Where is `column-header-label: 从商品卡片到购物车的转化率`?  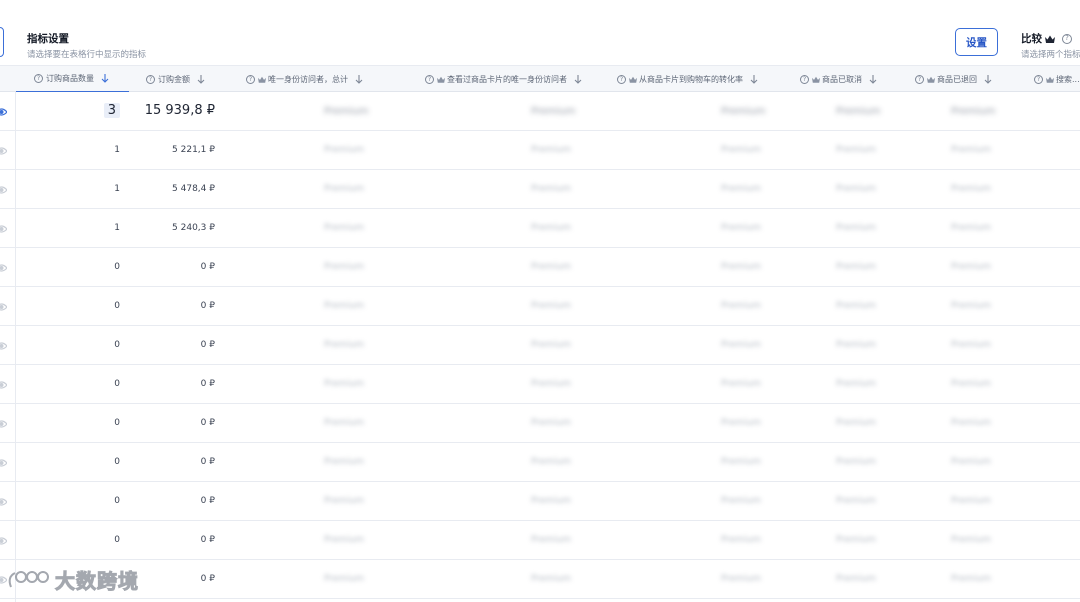
column-header-label: 从商品卡片到购物车的转化率 is located at coordinates (691, 79).